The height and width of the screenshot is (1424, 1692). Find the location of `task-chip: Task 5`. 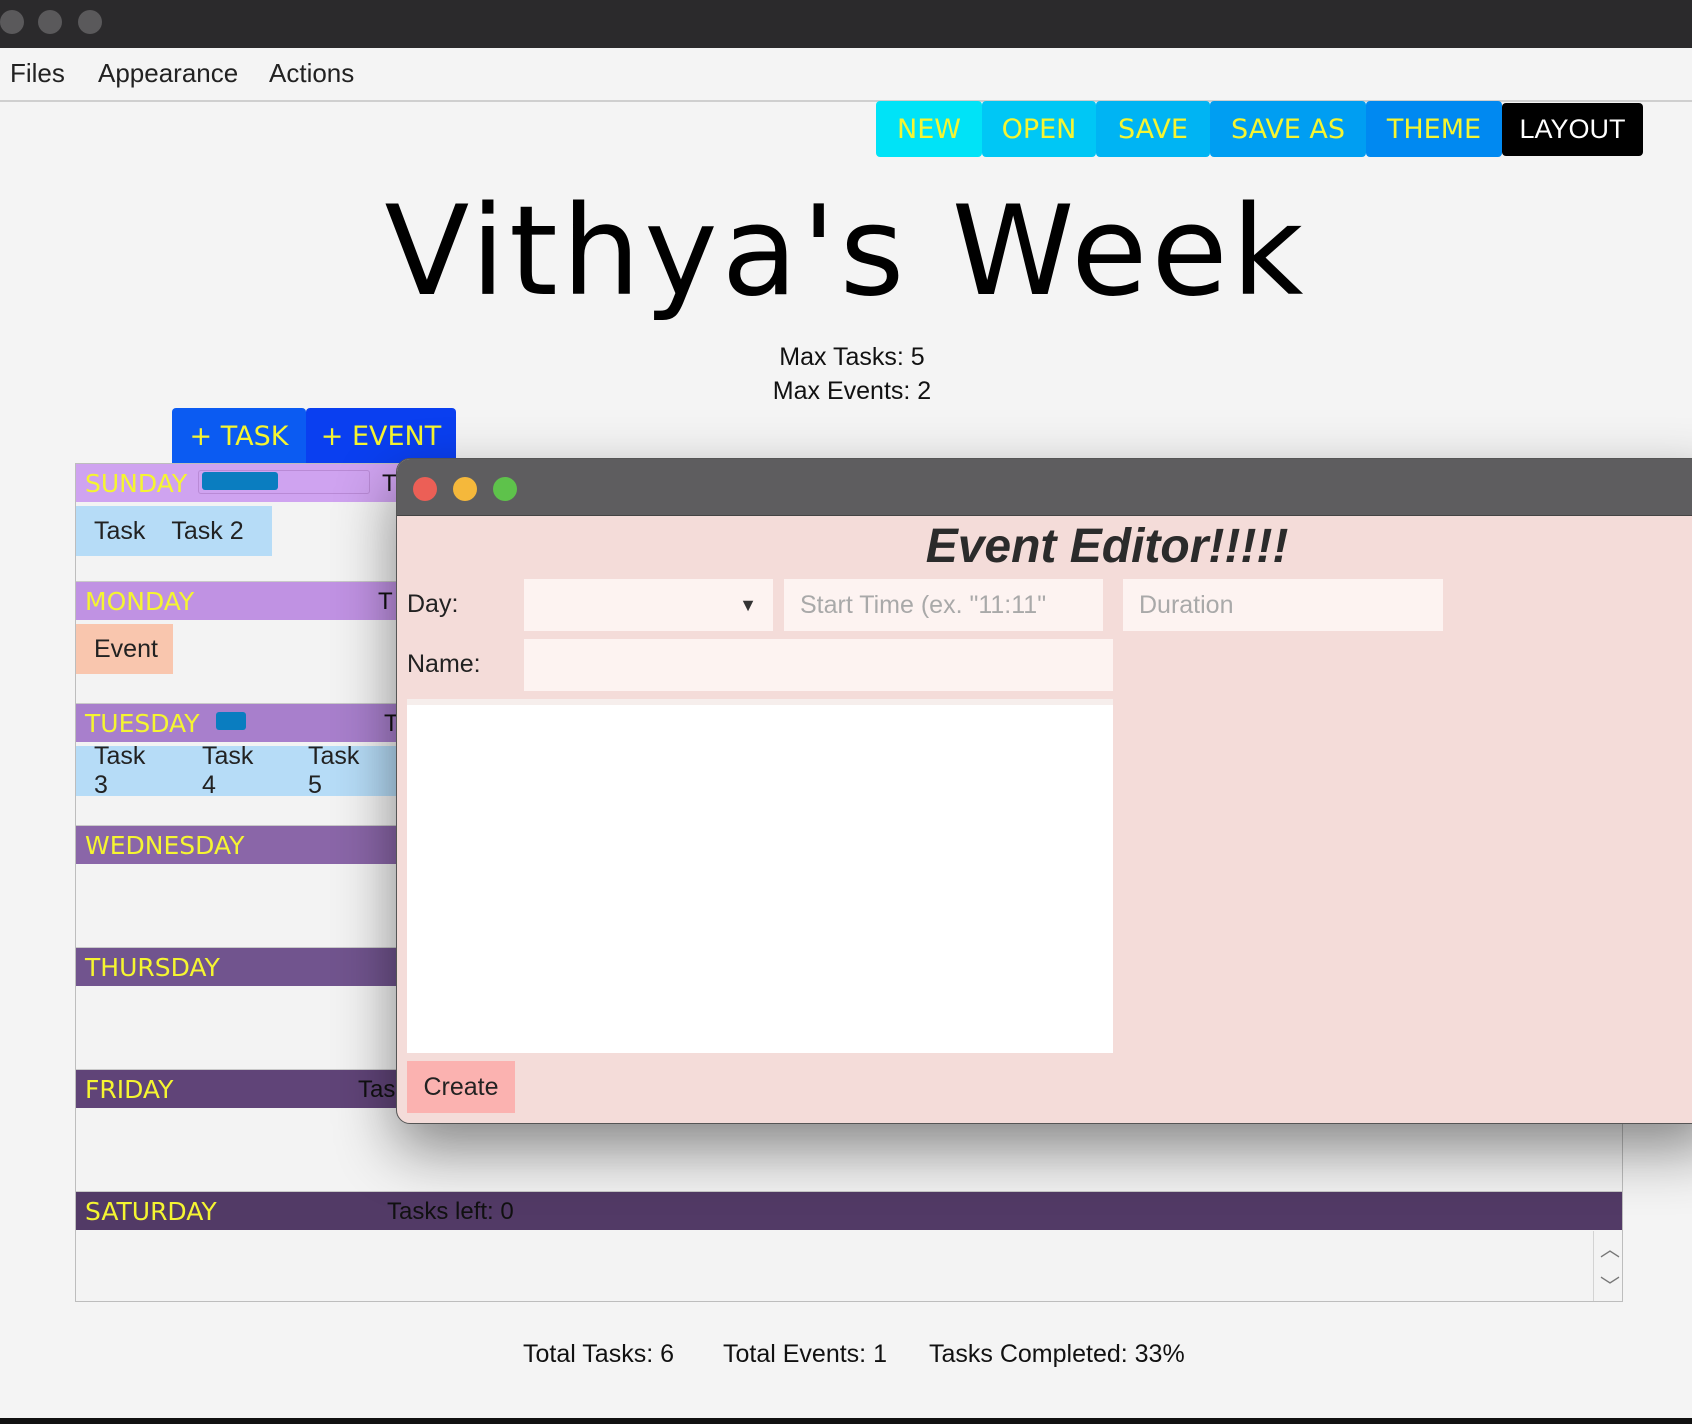

task-chip: Task 5 is located at coordinates (344, 771).